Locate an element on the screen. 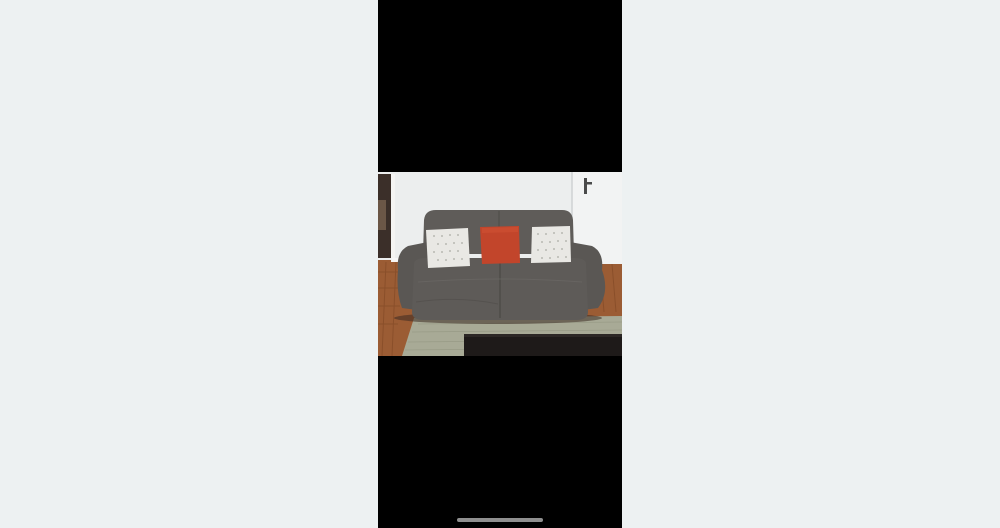 The image size is (1000, 528). coffee-table is located at coordinates (543, 345).